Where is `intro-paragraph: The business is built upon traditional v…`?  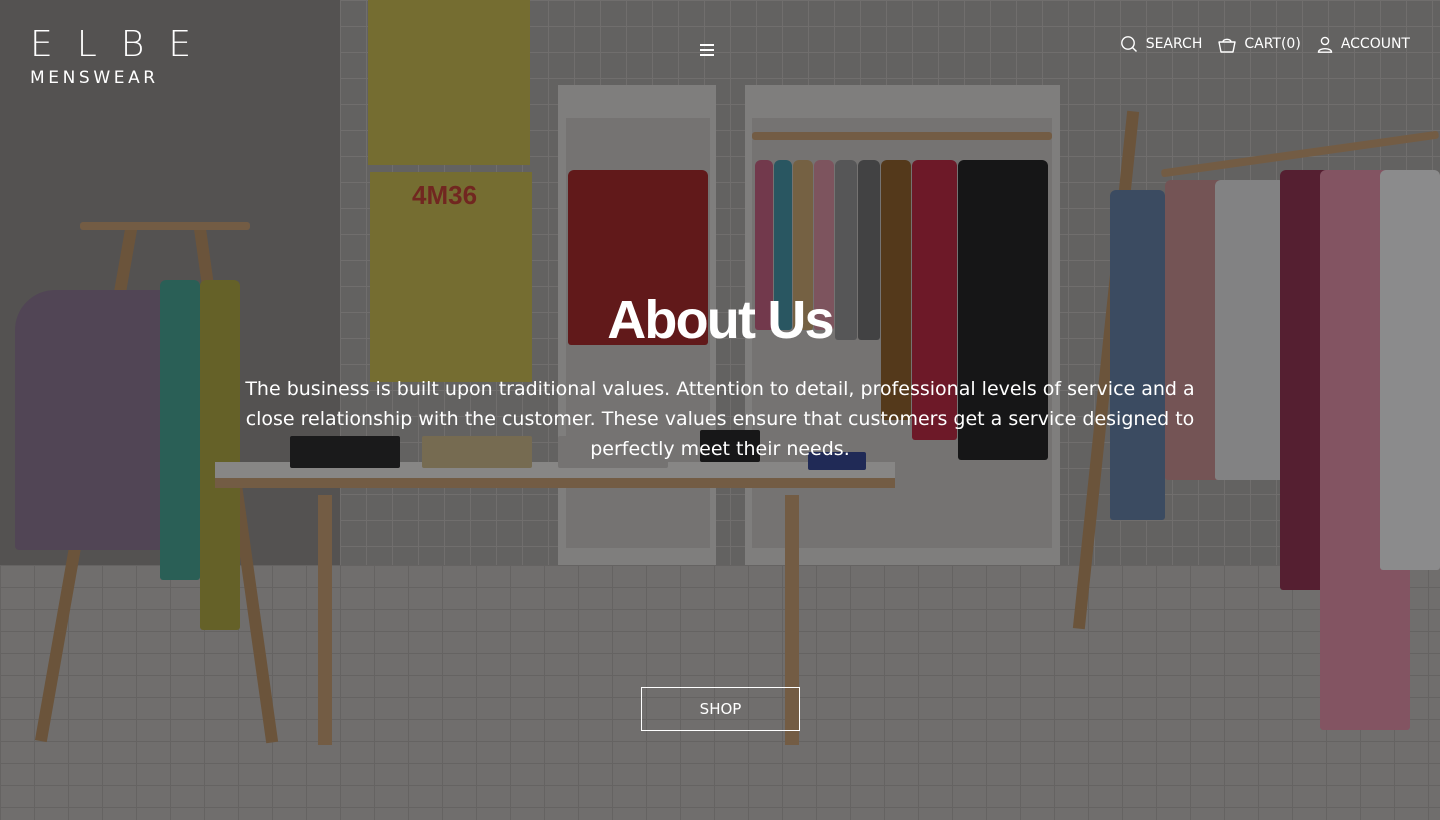 intro-paragraph: The business is built upon traditional v… is located at coordinates (720, 419).